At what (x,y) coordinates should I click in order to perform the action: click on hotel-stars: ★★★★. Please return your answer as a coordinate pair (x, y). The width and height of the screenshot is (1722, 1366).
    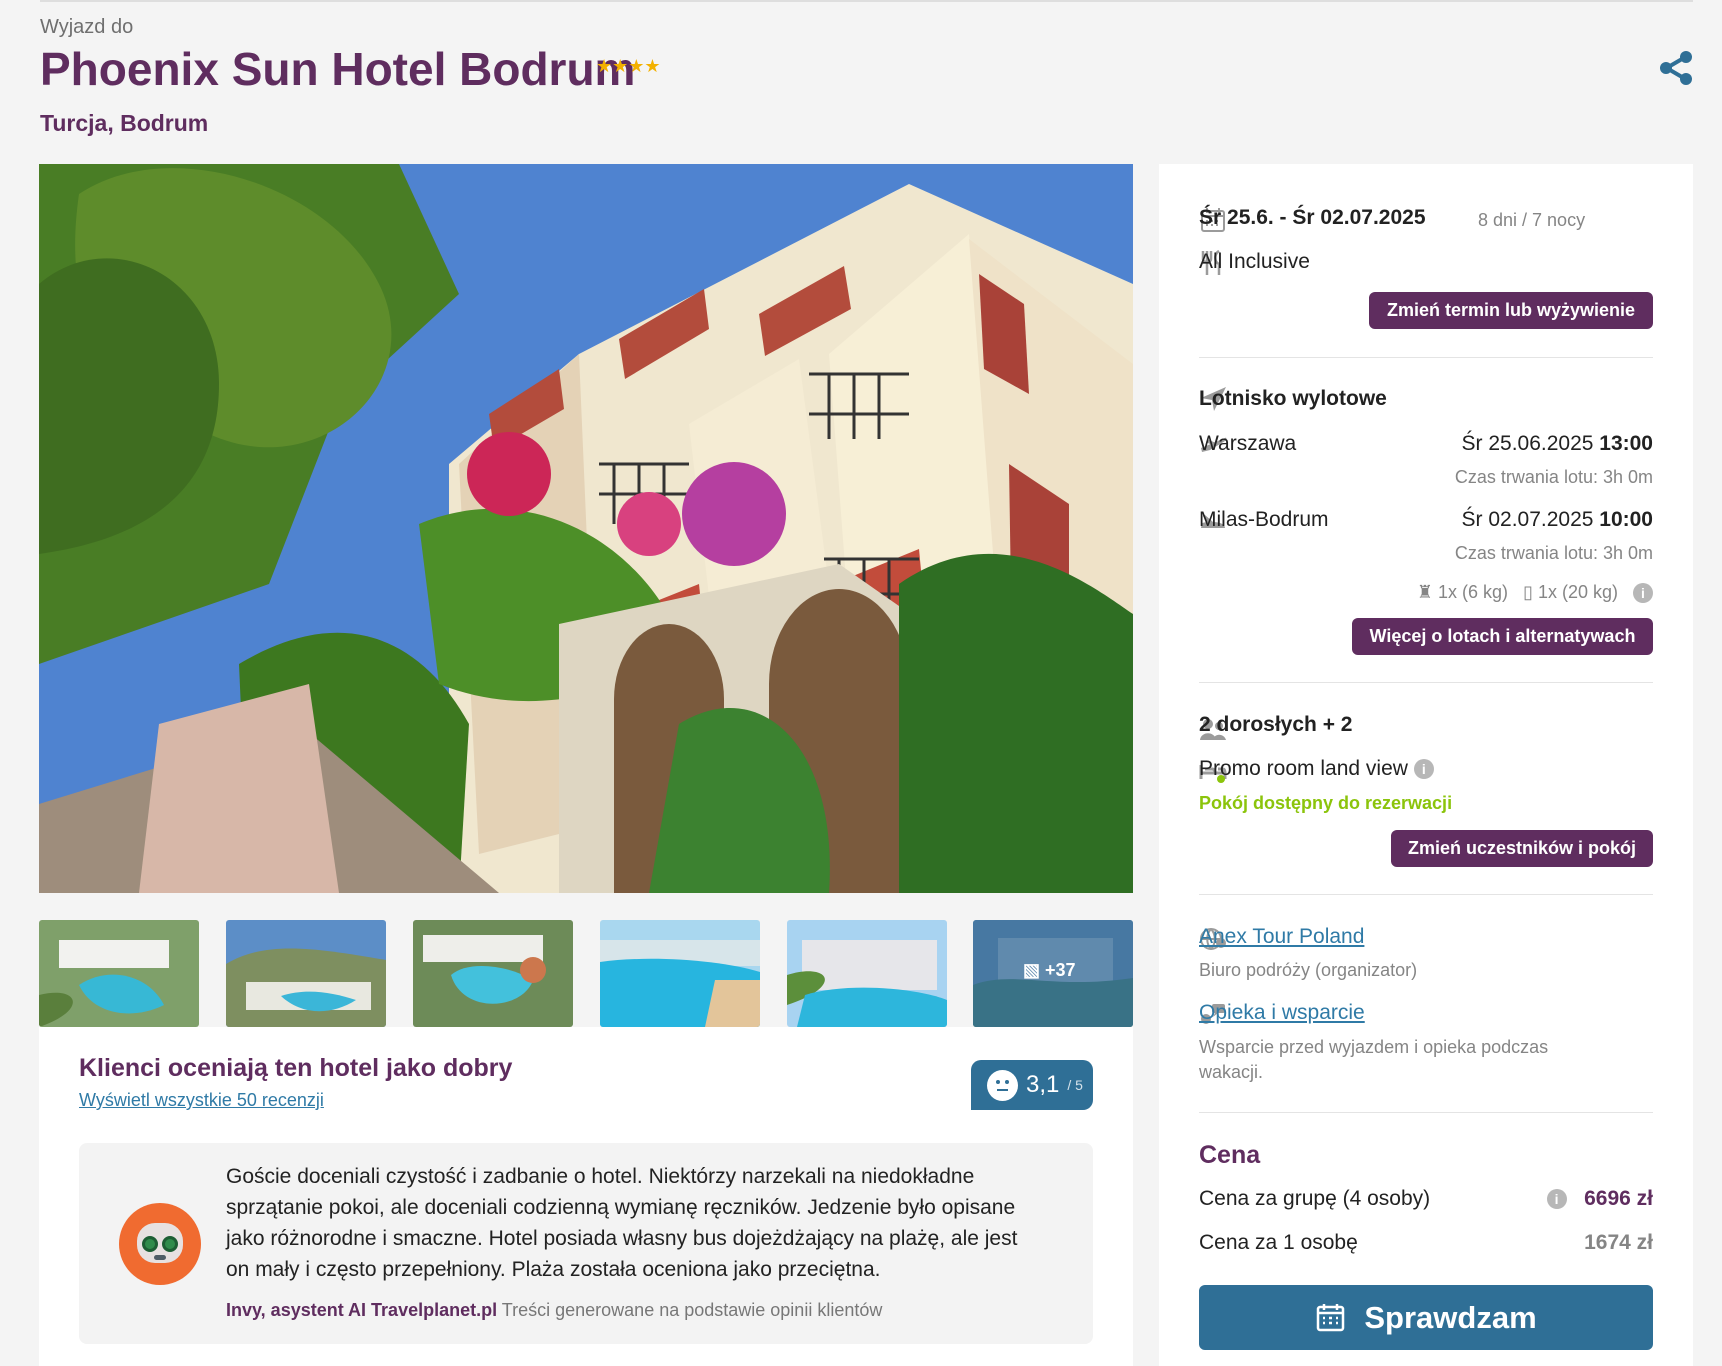
    Looking at the image, I should click on (628, 66).